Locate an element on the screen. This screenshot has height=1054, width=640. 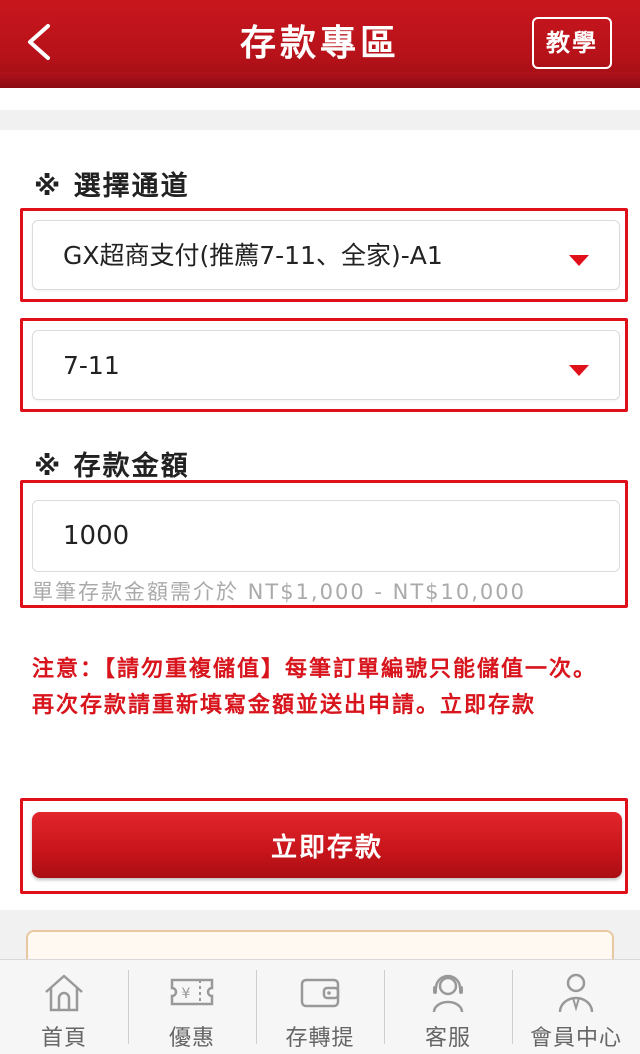
nav-label-home: 首頁 is located at coordinates (63, 1038).